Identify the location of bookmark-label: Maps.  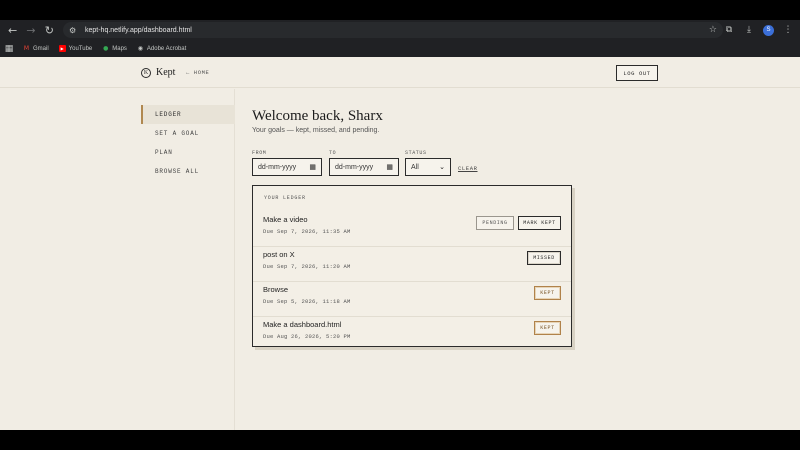
(119, 48).